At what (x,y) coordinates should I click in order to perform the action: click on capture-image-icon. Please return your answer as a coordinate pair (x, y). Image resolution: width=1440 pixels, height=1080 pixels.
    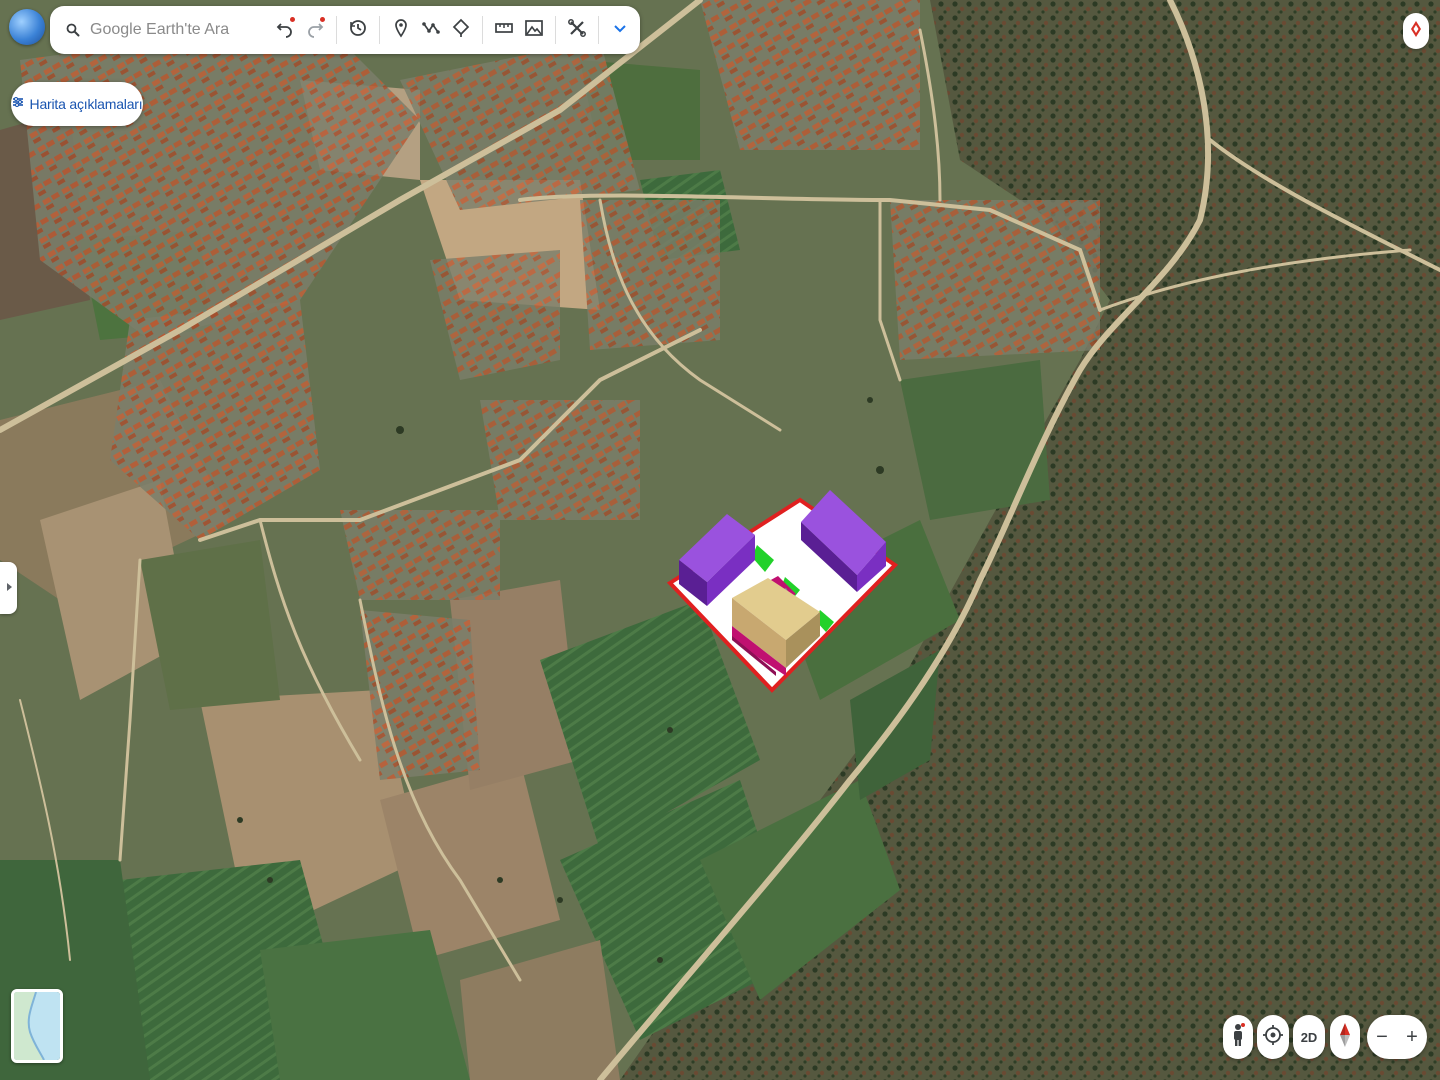
    Looking at the image, I should click on (534, 30).